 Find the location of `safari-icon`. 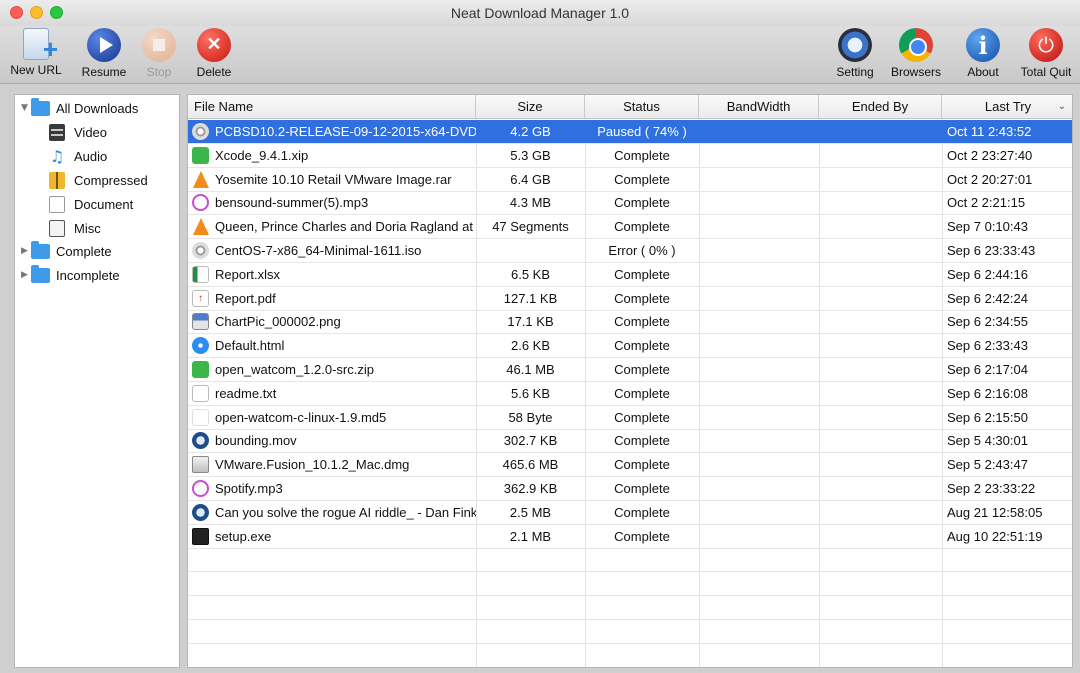

safari-icon is located at coordinates (200, 346).